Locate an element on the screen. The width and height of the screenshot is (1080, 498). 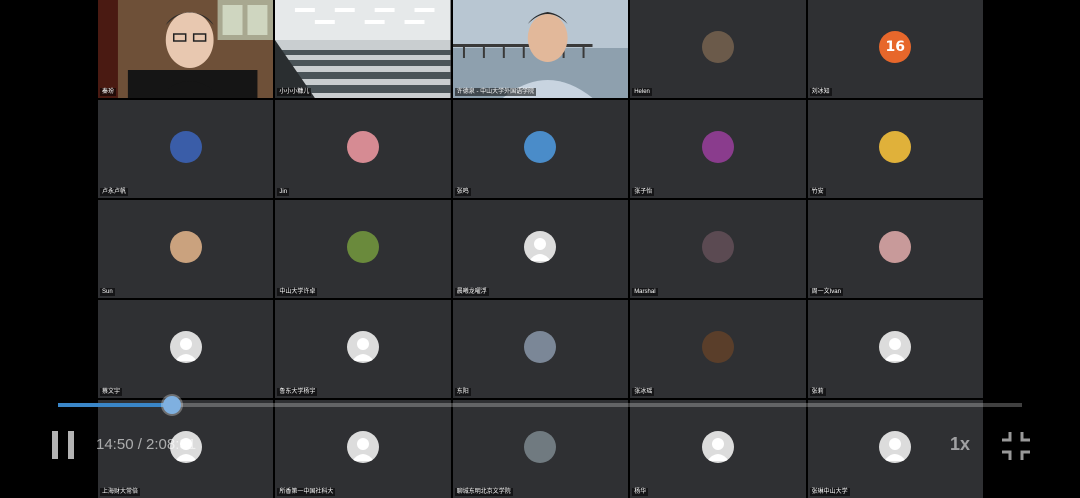
participant-name: 张琳中山大学 is located at coordinates (829, 492).